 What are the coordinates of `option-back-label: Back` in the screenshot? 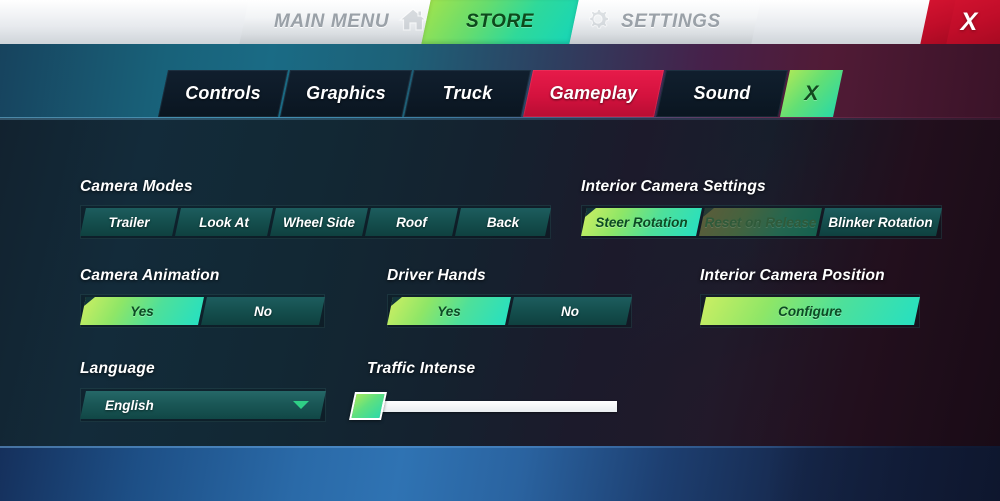 It's located at (503, 222).